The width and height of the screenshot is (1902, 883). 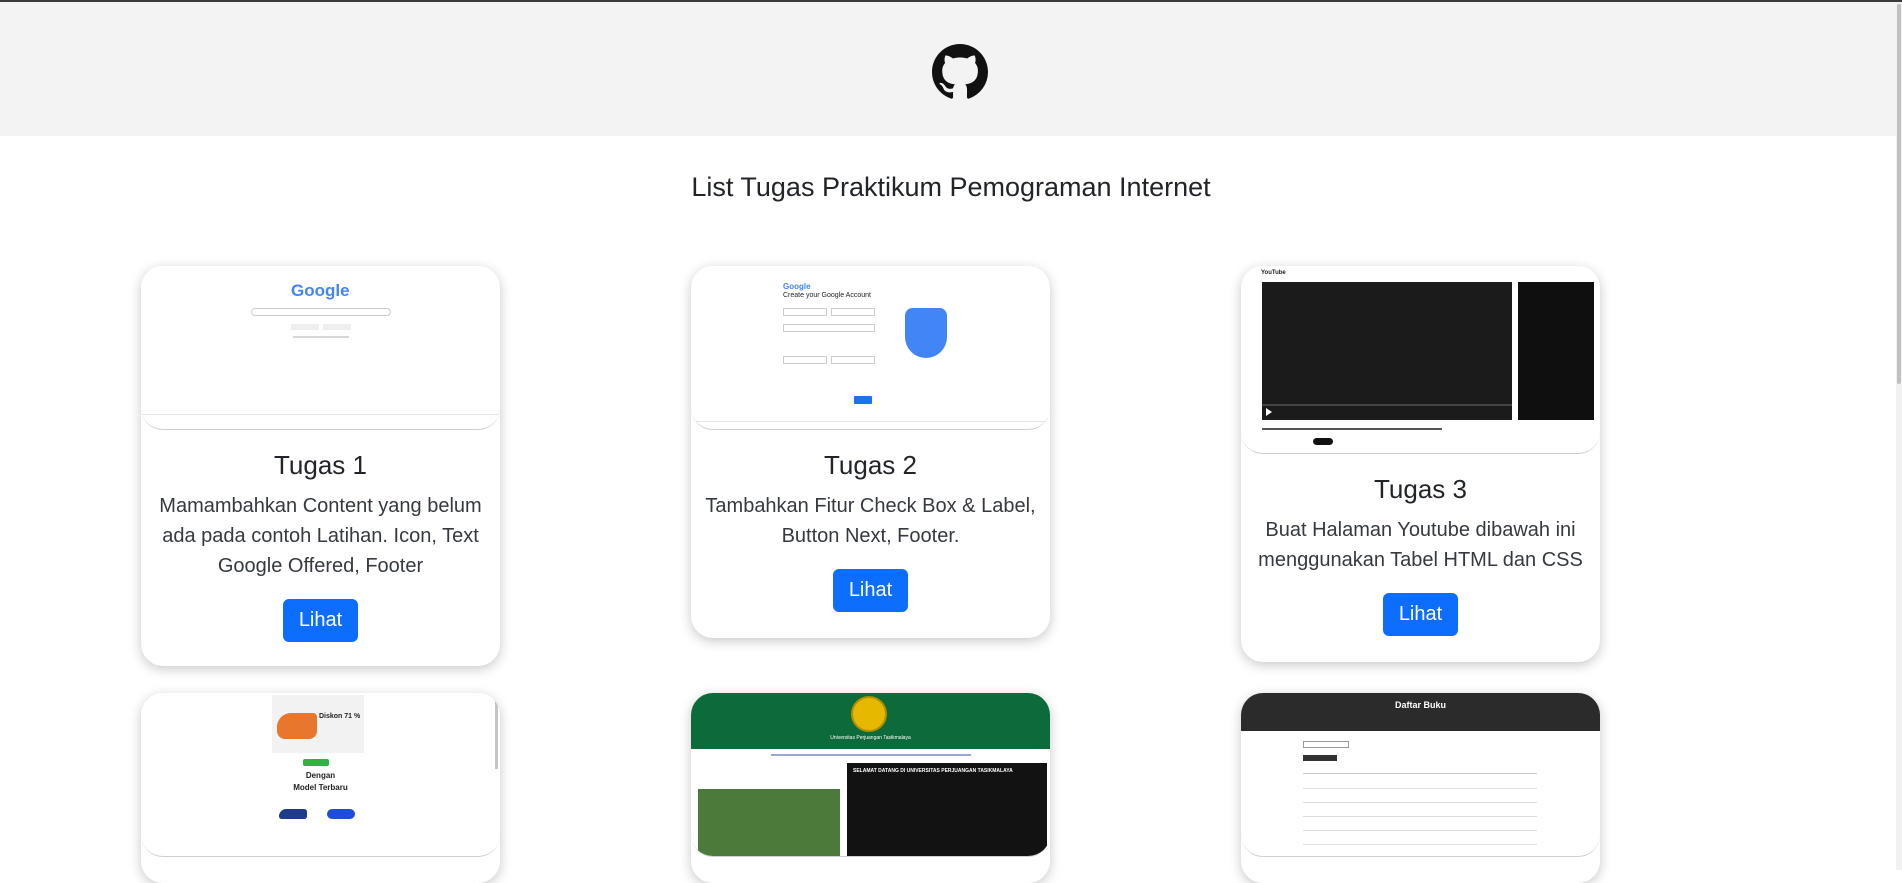 I want to click on thumbnail-youtube: YouTube, so click(x=1420, y=360).